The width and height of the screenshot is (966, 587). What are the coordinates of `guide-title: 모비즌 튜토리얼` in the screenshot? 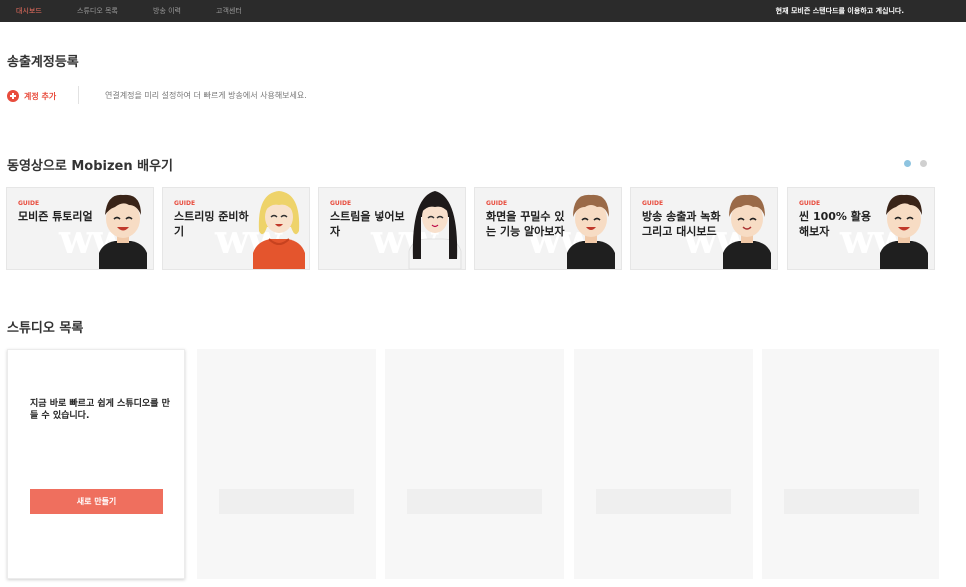 It's located at (55, 216).